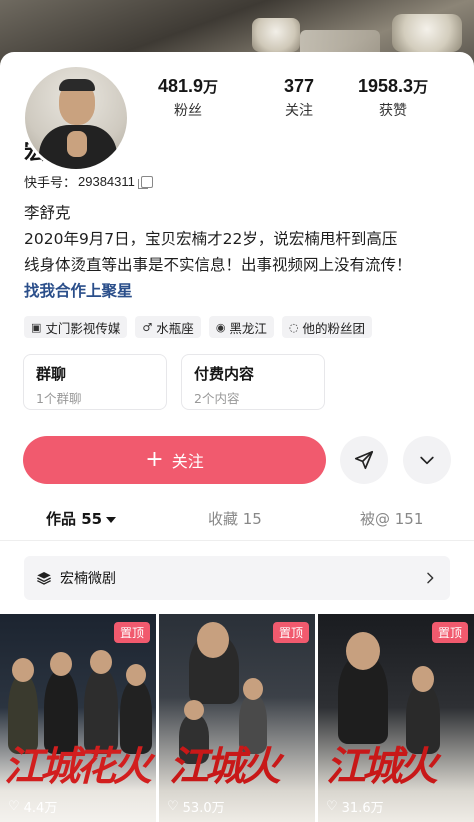 This screenshot has width=474, height=822. Describe the element at coordinates (237, 578) in the screenshot. I see `collection-row: 宏楠微剧` at that location.